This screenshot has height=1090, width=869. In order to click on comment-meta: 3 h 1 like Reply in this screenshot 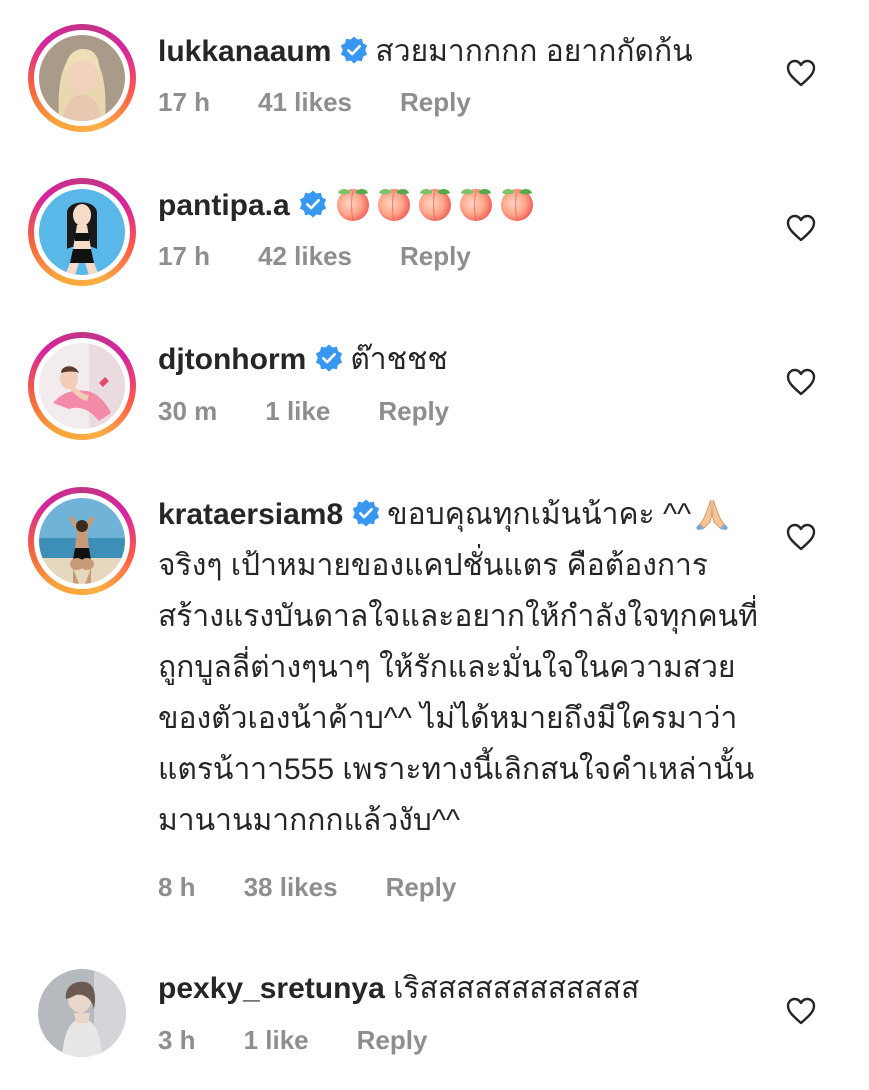, I will do `click(292, 1040)`.